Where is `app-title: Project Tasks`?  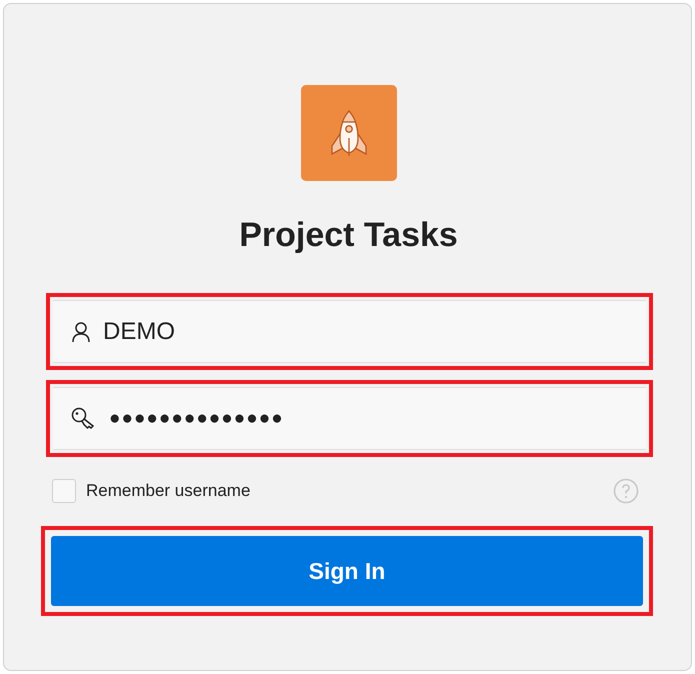 app-title: Project Tasks is located at coordinates (348, 235).